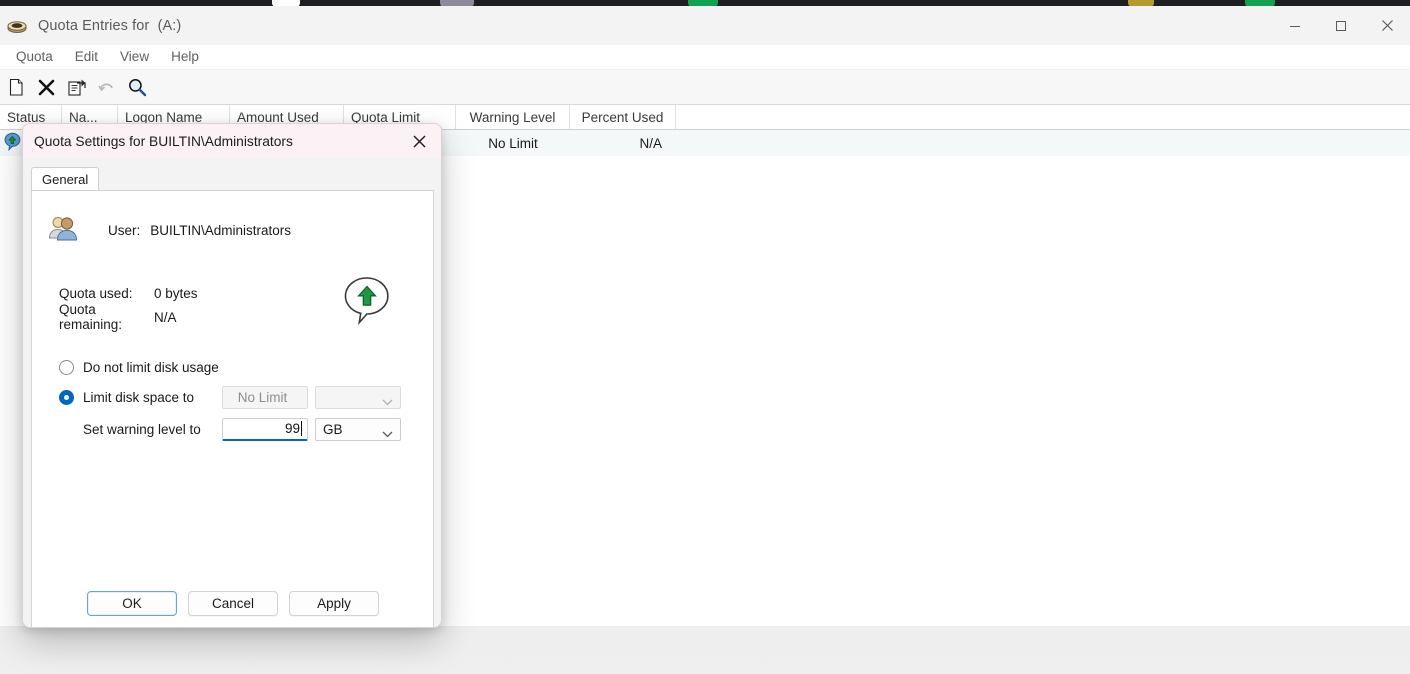 This screenshot has height=674, width=1410. Describe the element at coordinates (76, 87) in the screenshot. I see `properties-icon` at that location.